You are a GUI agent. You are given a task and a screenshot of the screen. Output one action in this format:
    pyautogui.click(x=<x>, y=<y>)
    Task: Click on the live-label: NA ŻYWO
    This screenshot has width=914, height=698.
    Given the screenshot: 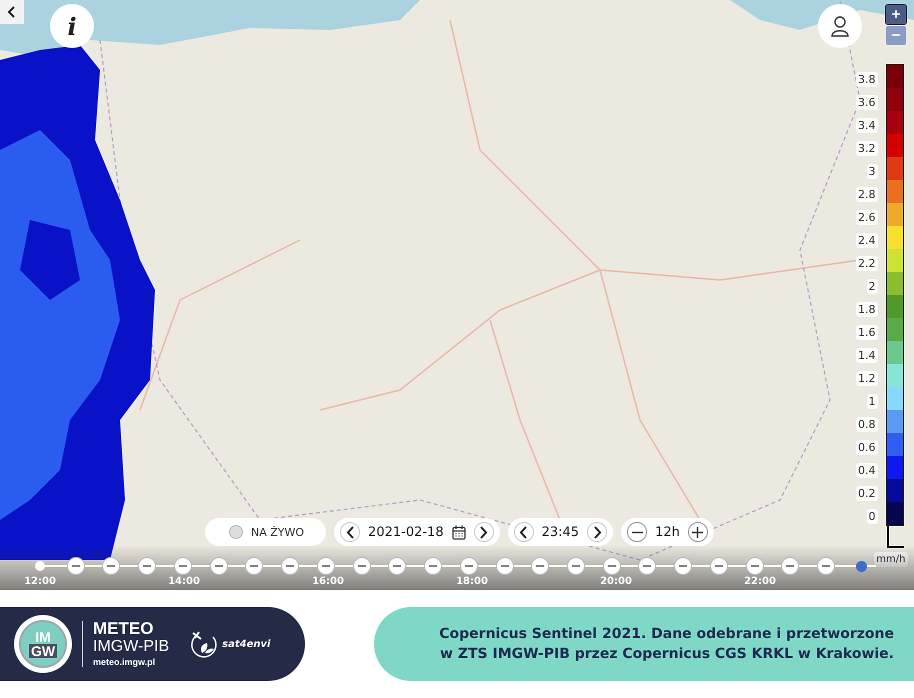 What is the action you would take?
    pyautogui.click(x=277, y=532)
    